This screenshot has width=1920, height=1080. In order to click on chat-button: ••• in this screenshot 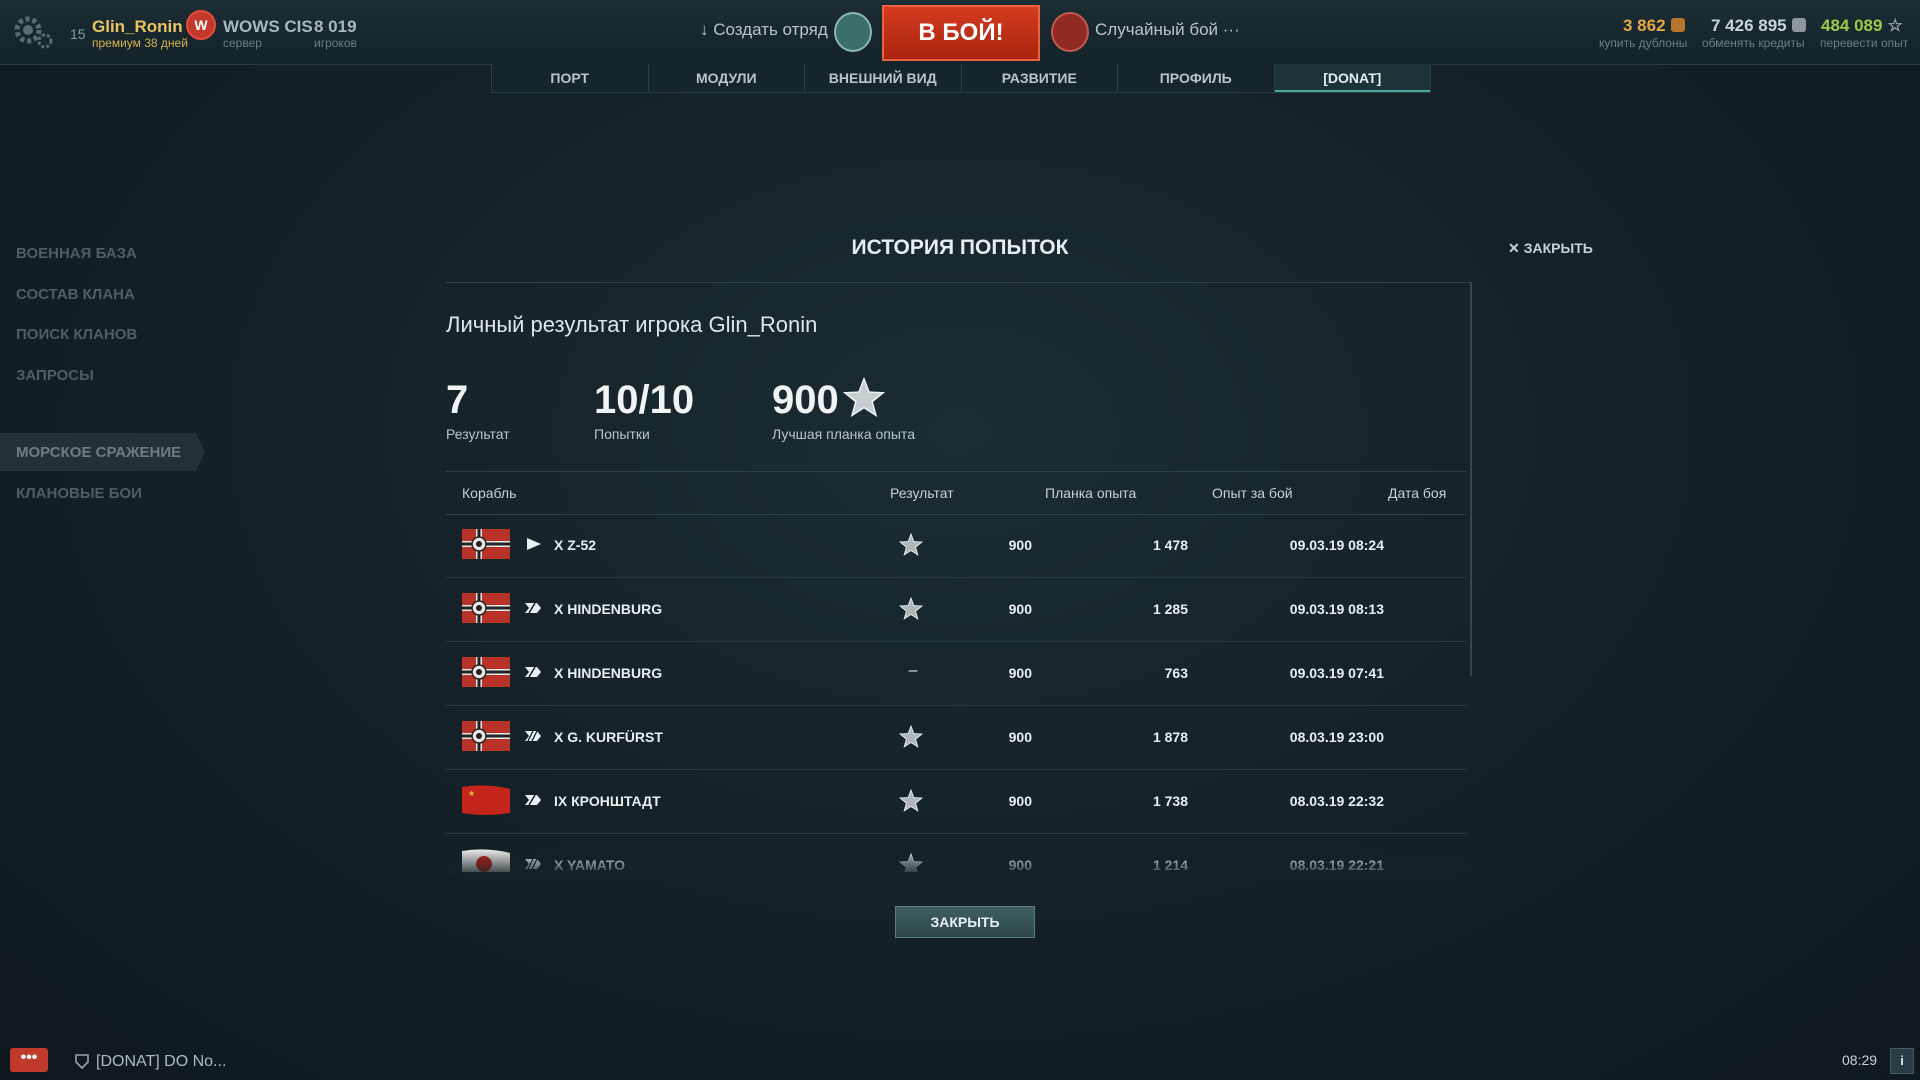, I will do `click(29, 1060)`.